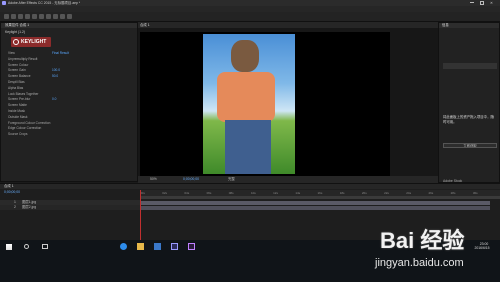 The width and height of the screenshot is (500, 282). Describe the element at coordinates (140, 246) in the screenshot. I see `explorer-icon` at that location.